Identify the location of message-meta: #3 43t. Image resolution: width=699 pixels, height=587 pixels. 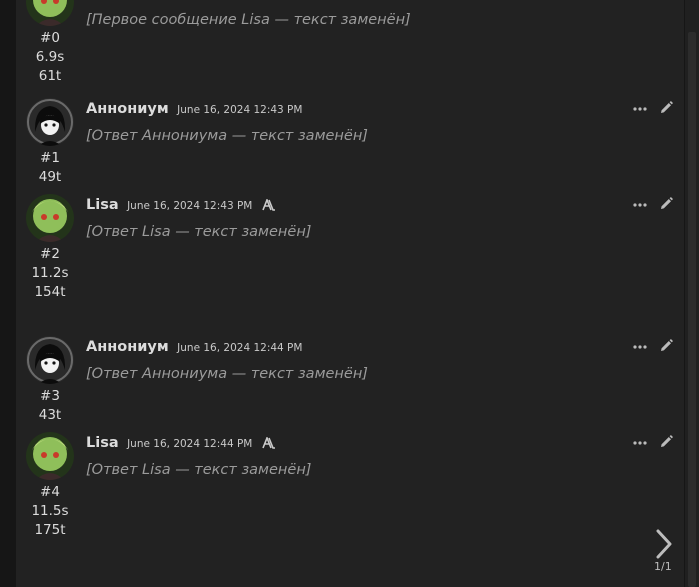
(50, 380).